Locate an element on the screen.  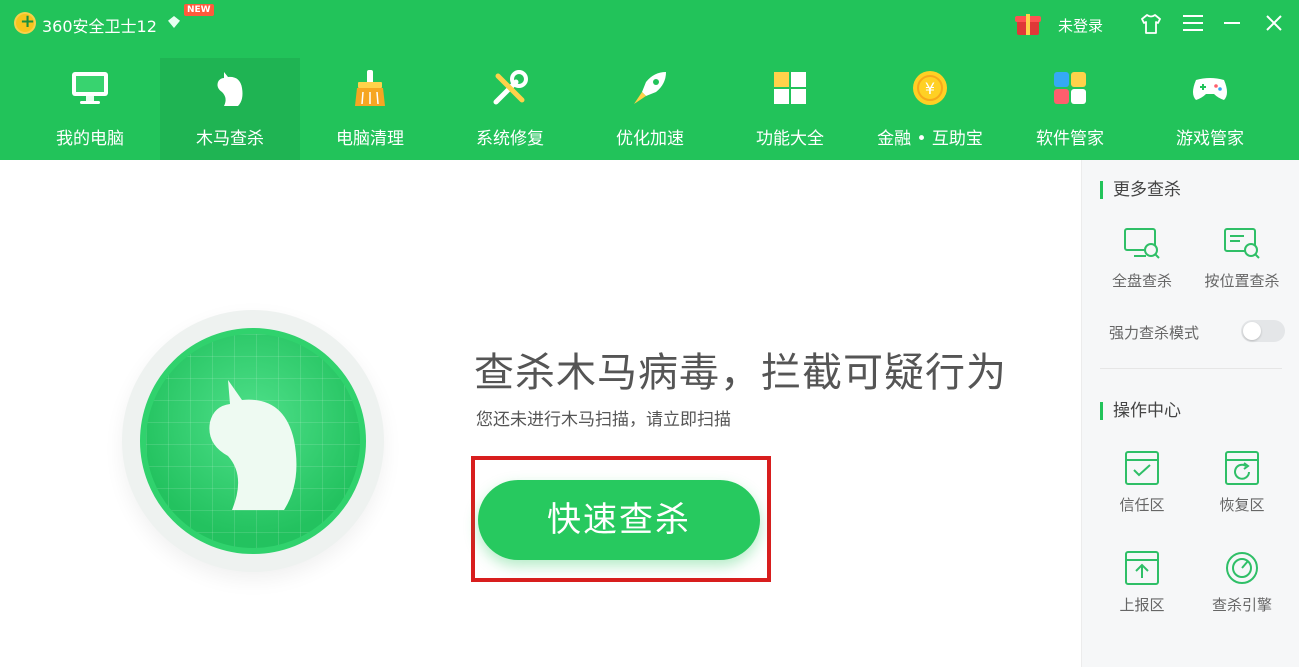
trust-zone-button: 信任区 is located at coordinates (1142, 482).